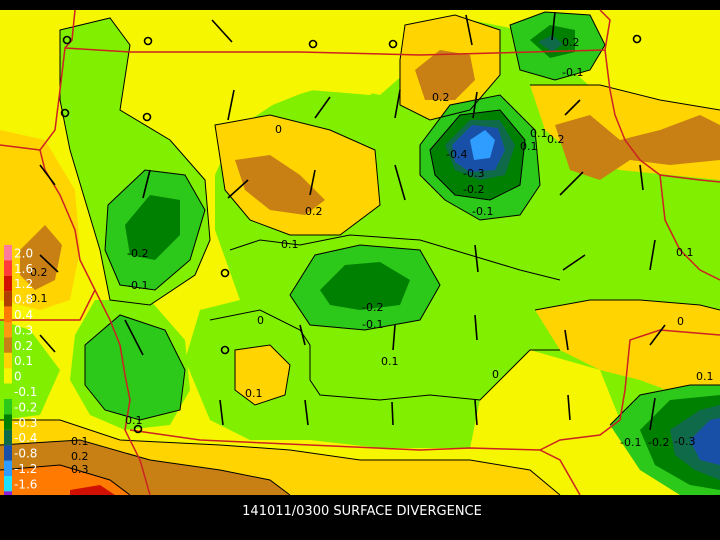 The width and height of the screenshot is (720, 540). I want to click on legend-label: 1.2, so click(23, 284).